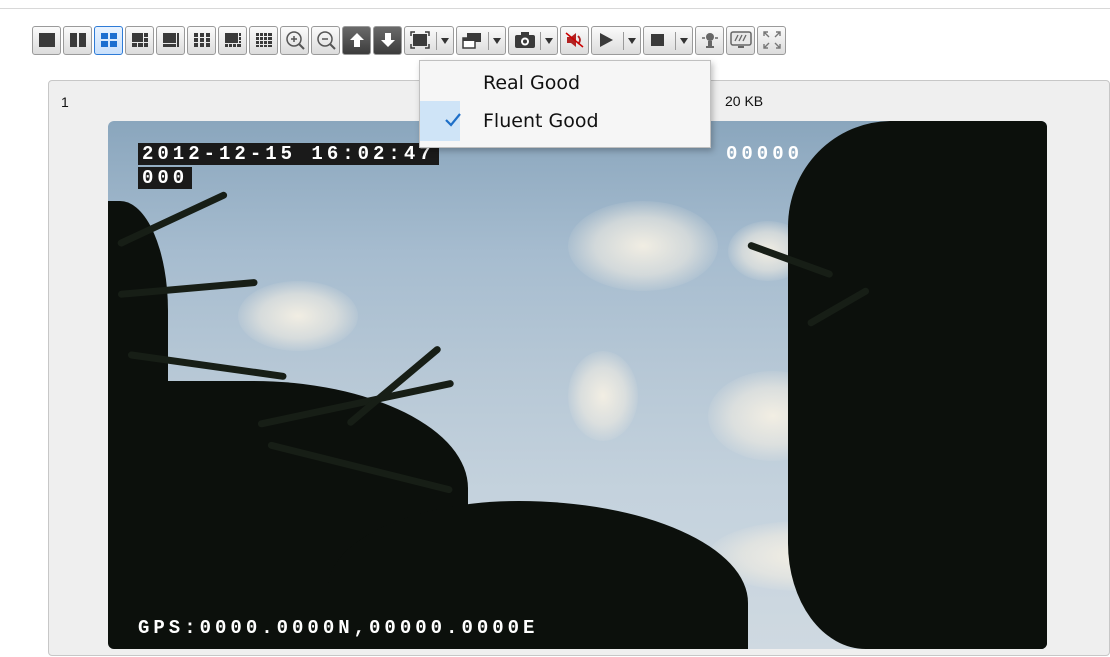 The width and height of the screenshot is (1110, 657). I want to click on osd-gps: GPS:0000.0000N,00000.0000E, so click(338, 628).